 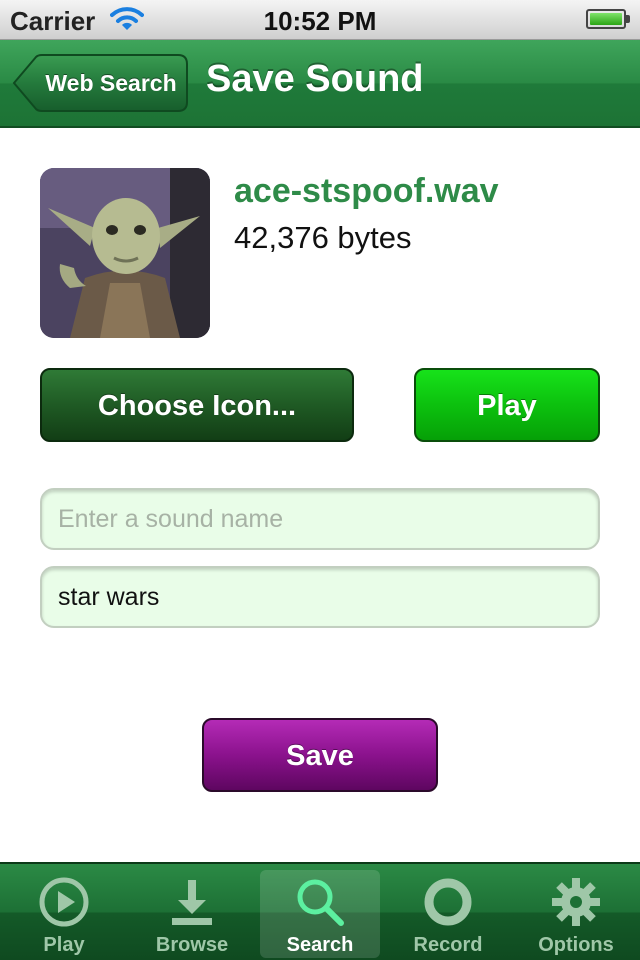 I want to click on sound-filename: ace-stspoof.wav, so click(x=366, y=191).